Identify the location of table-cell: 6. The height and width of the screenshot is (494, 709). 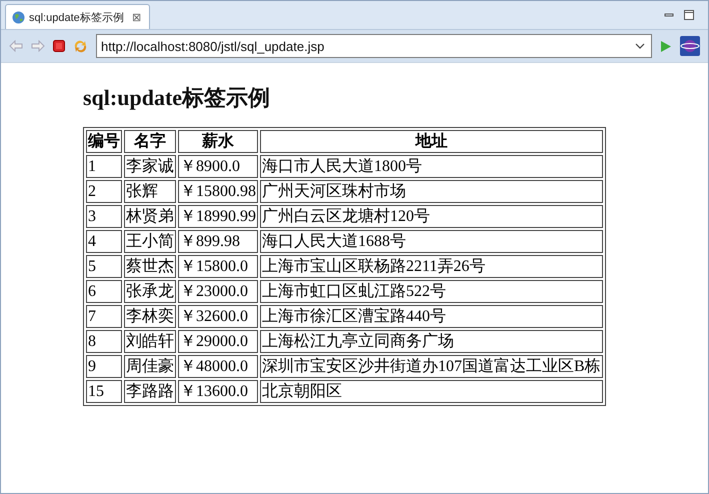
(104, 291).